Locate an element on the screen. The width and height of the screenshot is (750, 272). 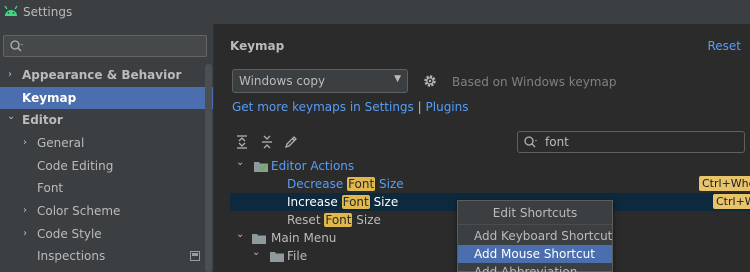
sidebar-item-editor: ⌄ Editor is located at coordinates (106, 120).